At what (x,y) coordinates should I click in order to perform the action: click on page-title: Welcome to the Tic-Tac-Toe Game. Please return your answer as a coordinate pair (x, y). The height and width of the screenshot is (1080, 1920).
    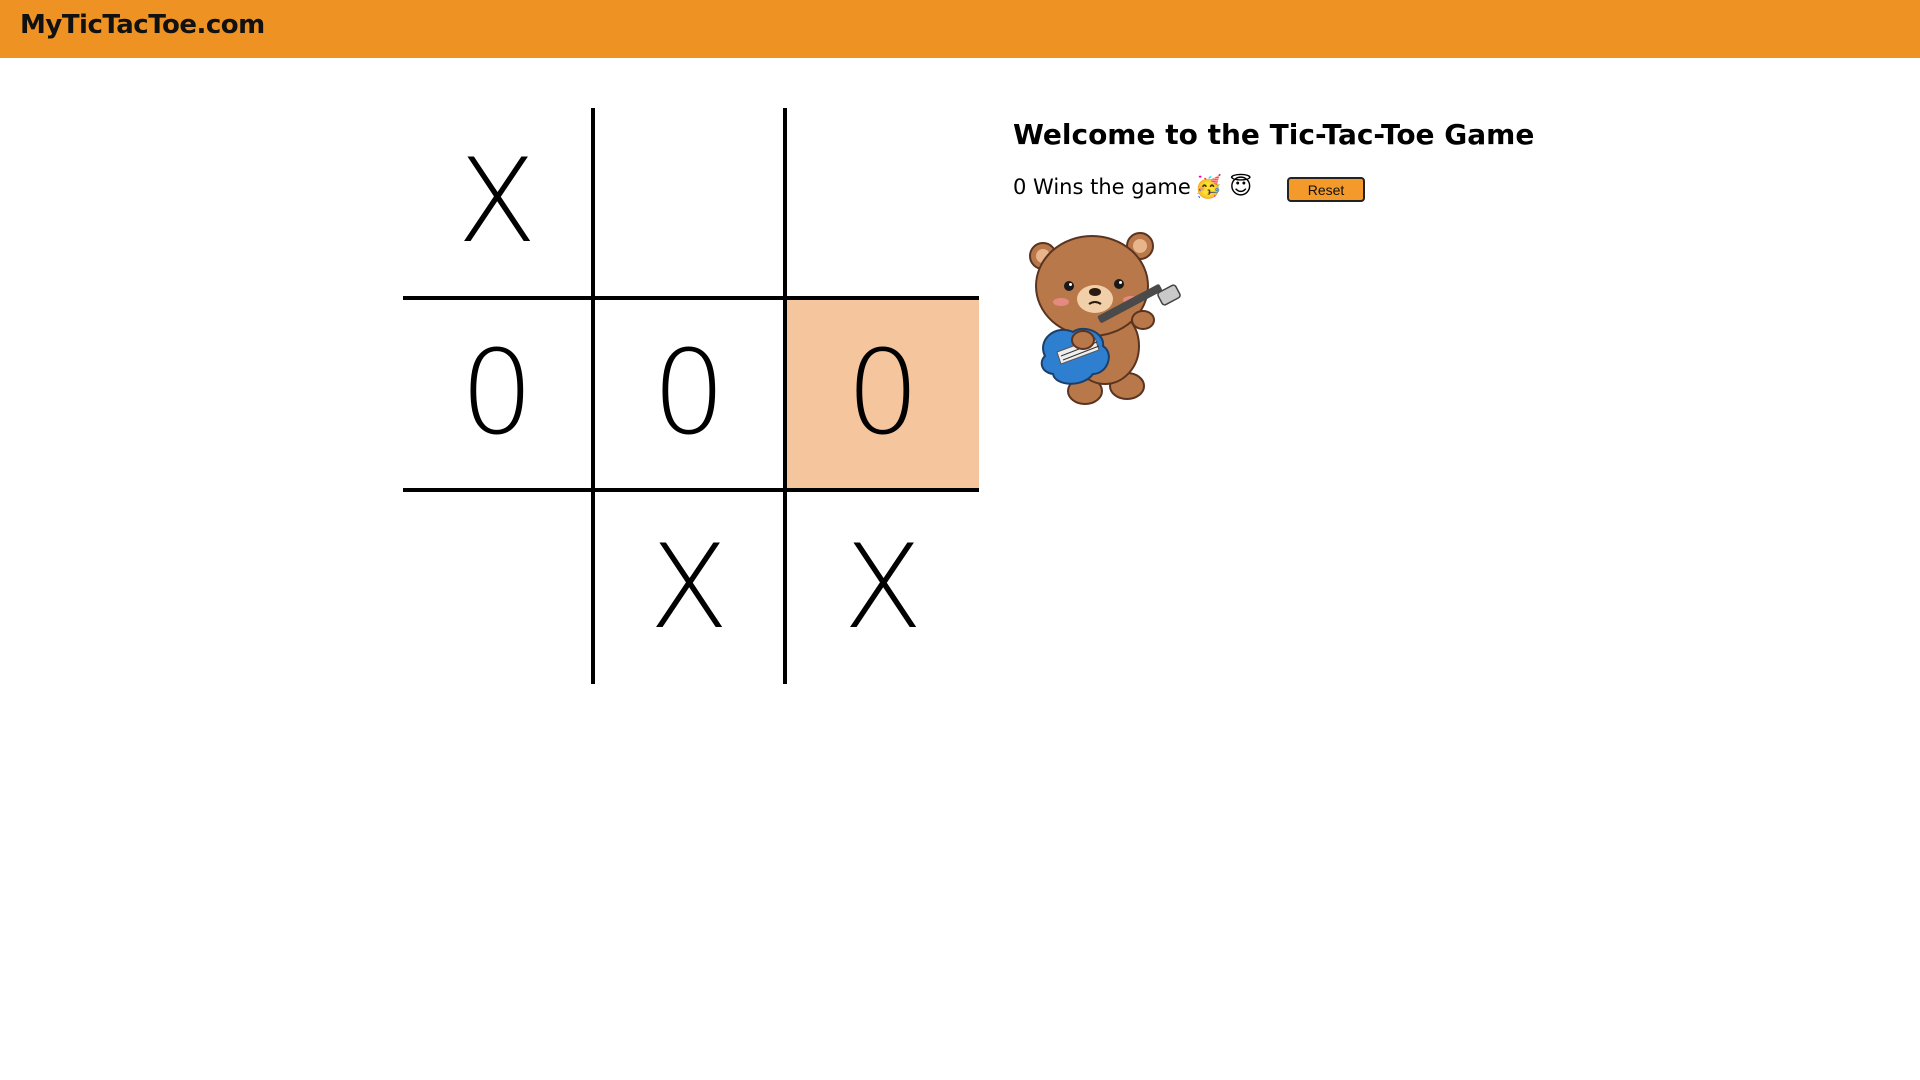
    Looking at the image, I should click on (1274, 134).